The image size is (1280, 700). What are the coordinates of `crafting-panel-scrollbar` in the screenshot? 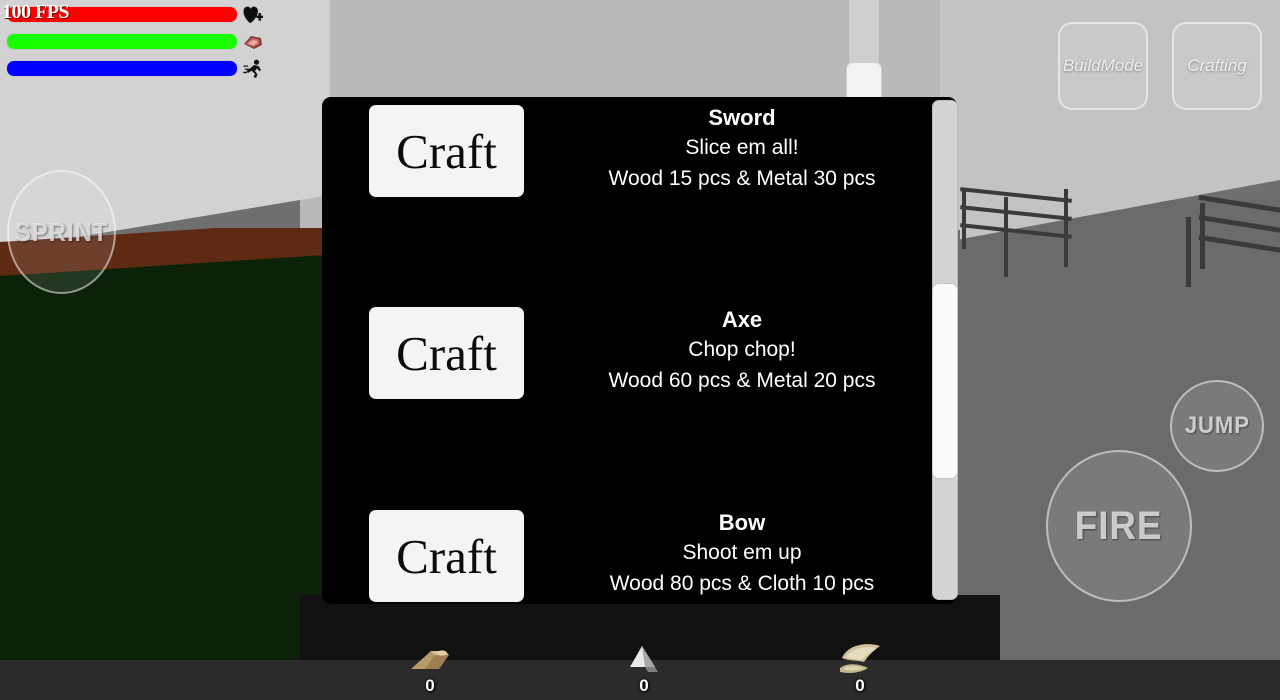 It's located at (945, 350).